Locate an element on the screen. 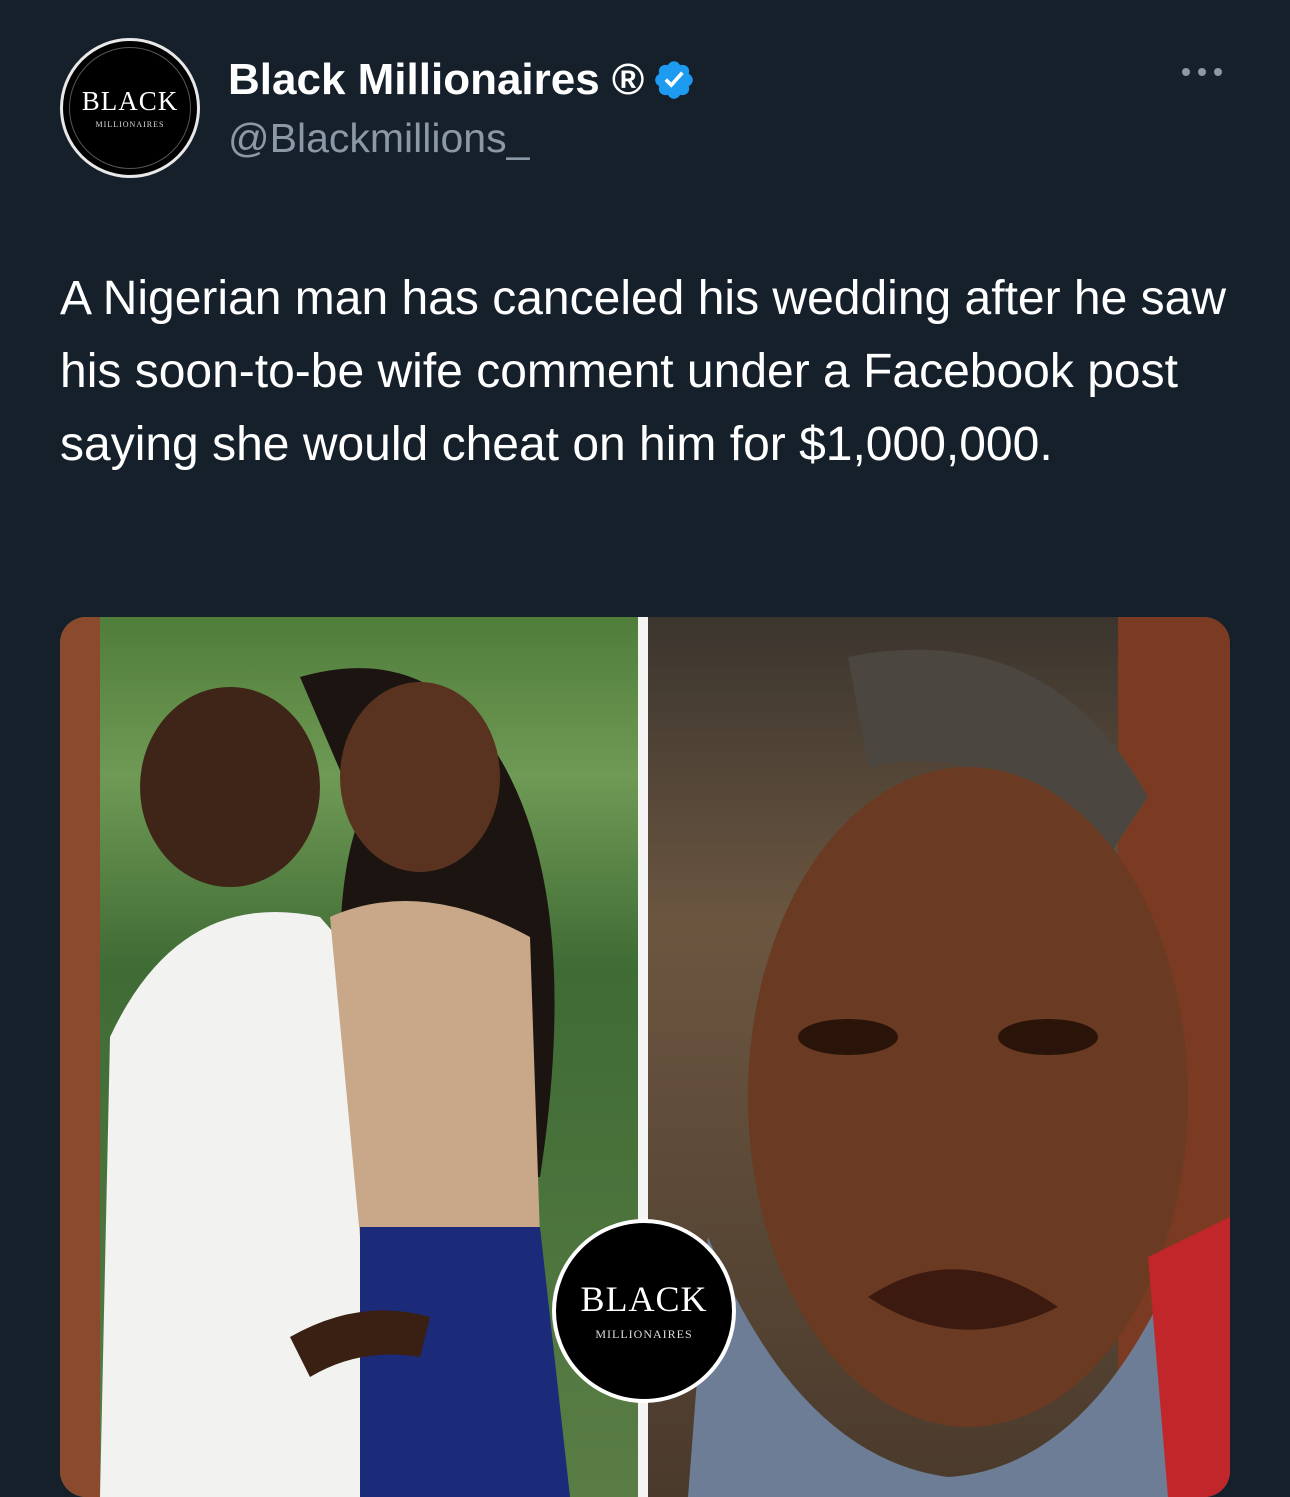 This screenshot has width=1290, height=1497. avatar-ring is located at coordinates (130, 108).